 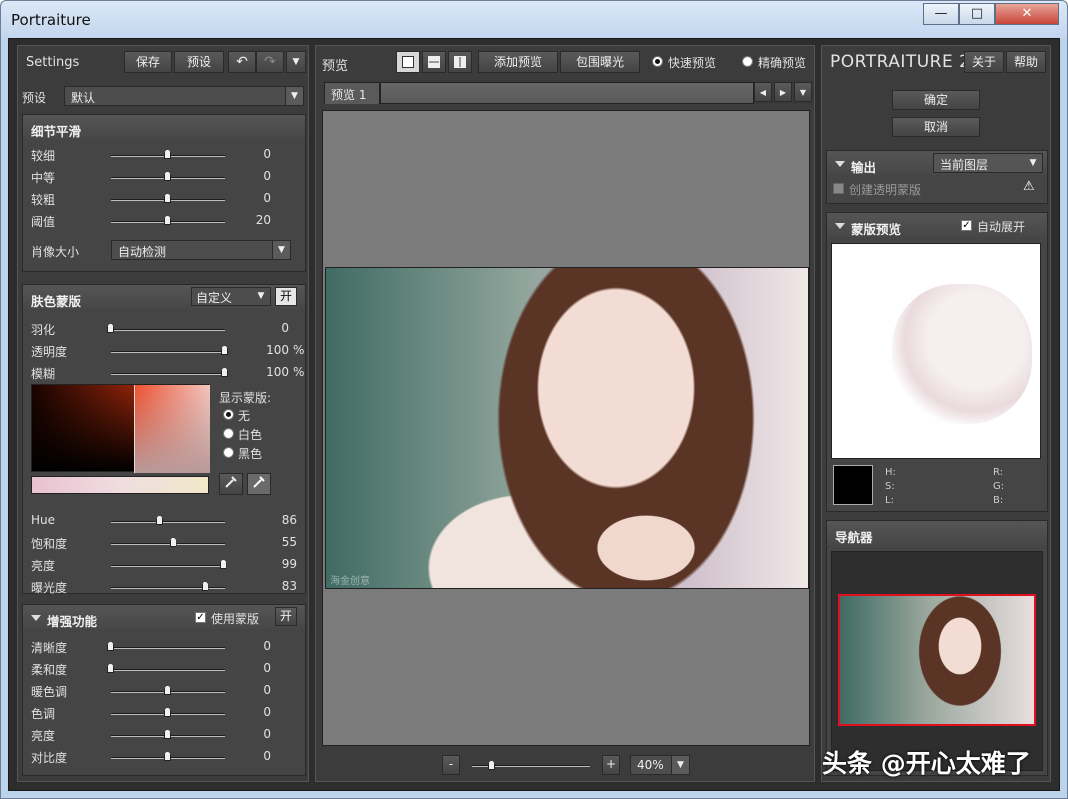 I want to click on add-preview-button: 添加预览, so click(x=518, y=62).